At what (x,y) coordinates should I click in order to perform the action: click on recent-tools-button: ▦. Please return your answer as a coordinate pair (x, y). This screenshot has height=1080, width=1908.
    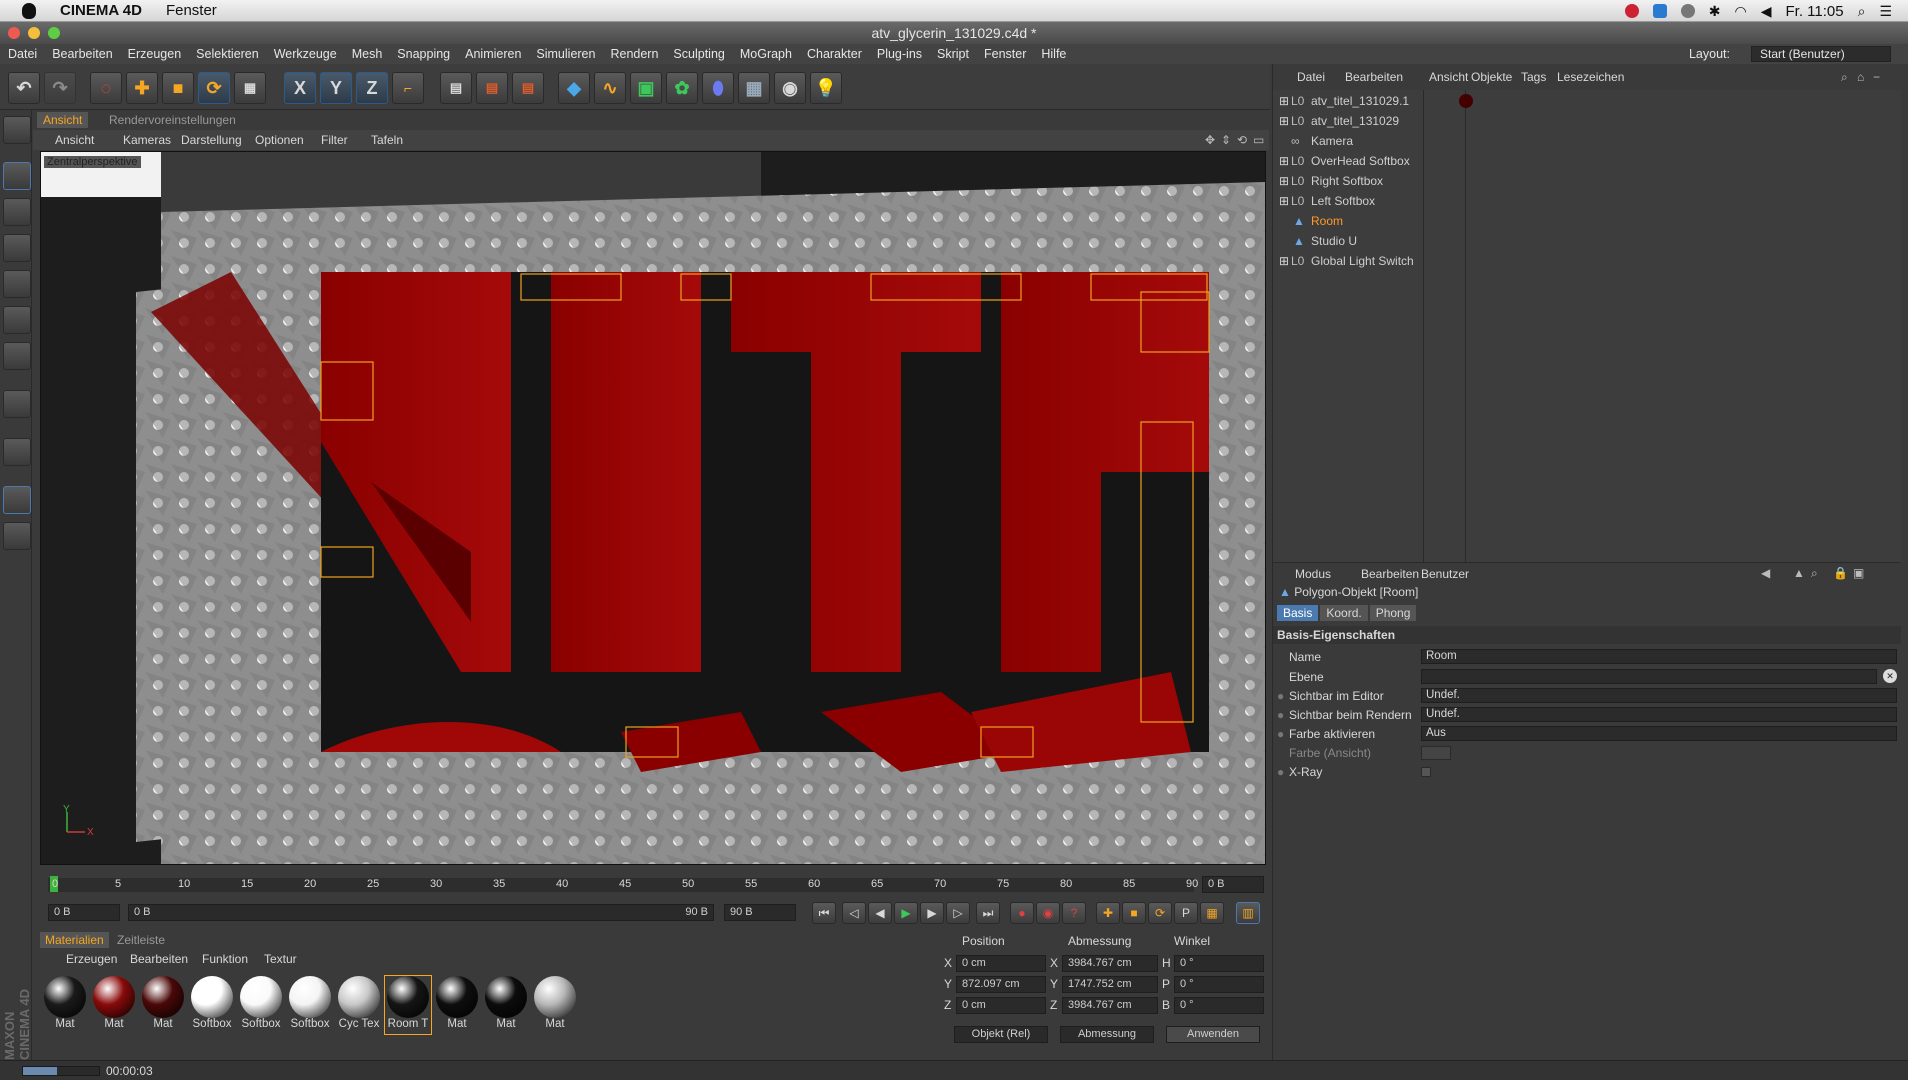
    Looking at the image, I should click on (250, 88).